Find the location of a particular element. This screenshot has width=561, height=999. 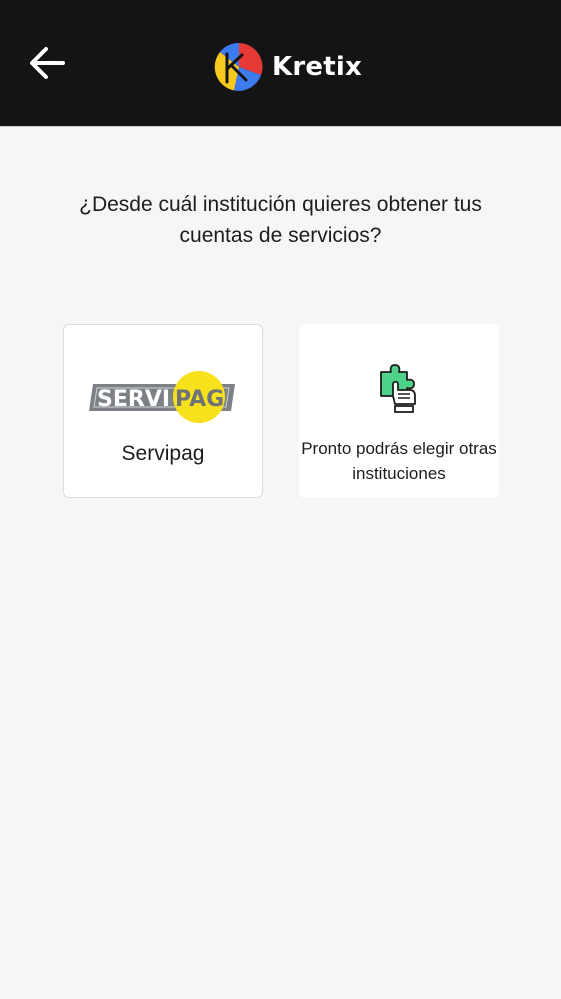

arrow-left-icon is located at coordinates (47, 63).